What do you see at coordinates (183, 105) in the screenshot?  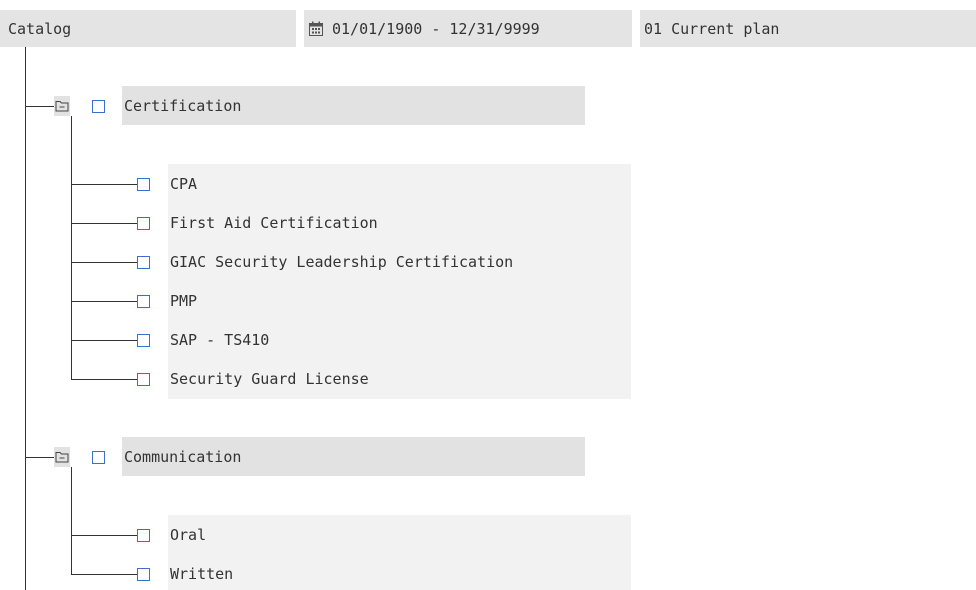 I see `group-label-text: Certification` at bounding box center [183, 105].